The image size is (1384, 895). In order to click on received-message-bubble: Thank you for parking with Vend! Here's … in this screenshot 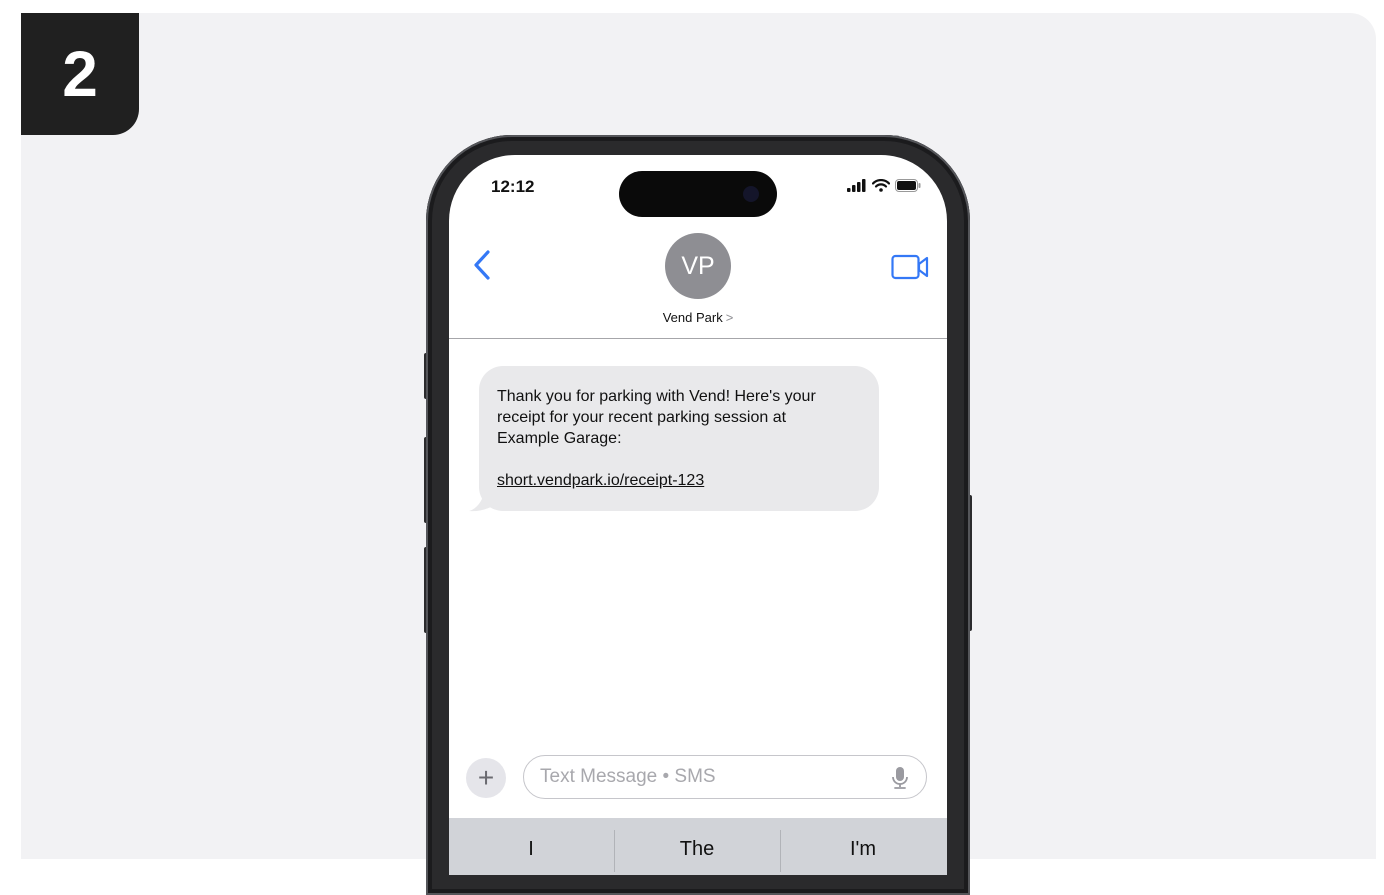, I will do `click(679, 438)`.